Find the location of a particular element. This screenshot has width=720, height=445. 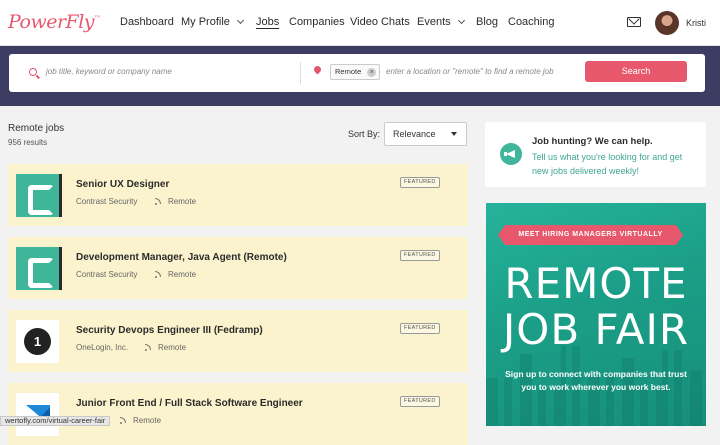

job-title: Development Manager, Java Agent (Remote) is located at coordinates (181, 257).